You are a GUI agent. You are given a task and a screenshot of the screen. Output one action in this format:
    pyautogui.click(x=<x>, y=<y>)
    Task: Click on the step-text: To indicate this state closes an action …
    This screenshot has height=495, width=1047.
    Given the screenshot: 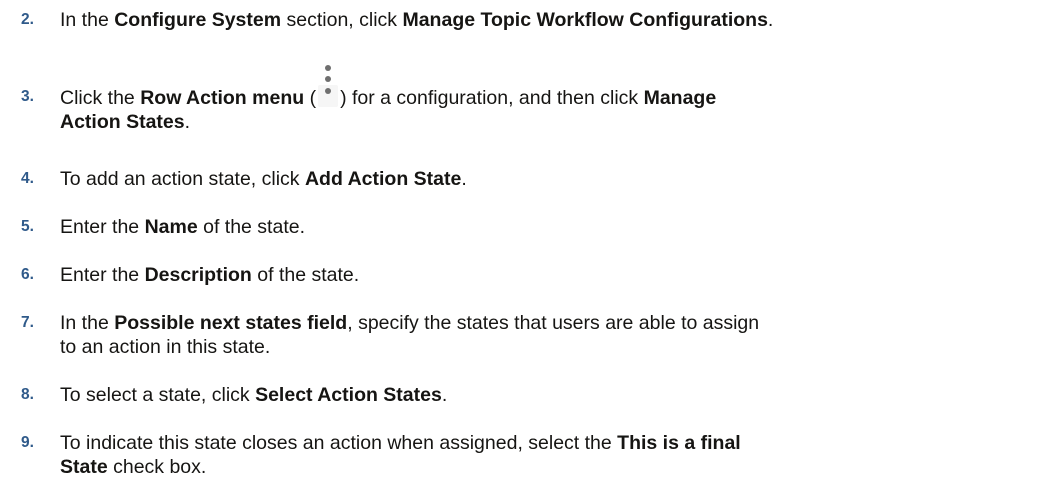 What is the action you would take?
    pyautogui.click(x=550, y=455)
    